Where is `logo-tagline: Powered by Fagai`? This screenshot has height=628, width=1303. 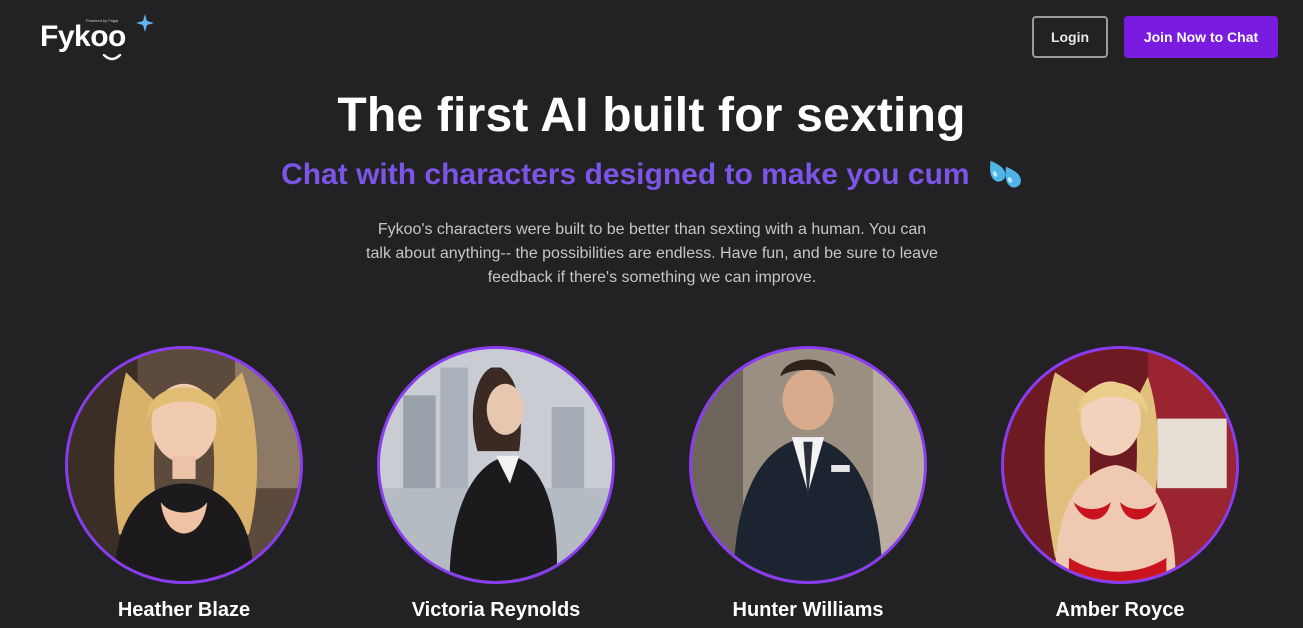 logo-tagline: Powered by Fagai is located at coordinates (102, 20).